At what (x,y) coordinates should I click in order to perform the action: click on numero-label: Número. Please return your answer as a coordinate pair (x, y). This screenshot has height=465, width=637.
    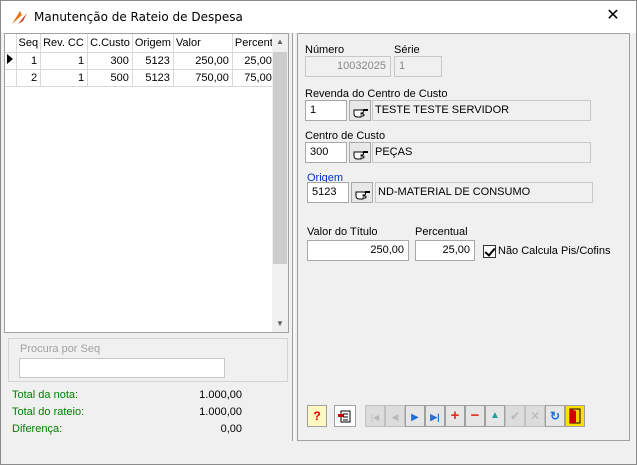
    Looking at the image, I should click on (325, 50).